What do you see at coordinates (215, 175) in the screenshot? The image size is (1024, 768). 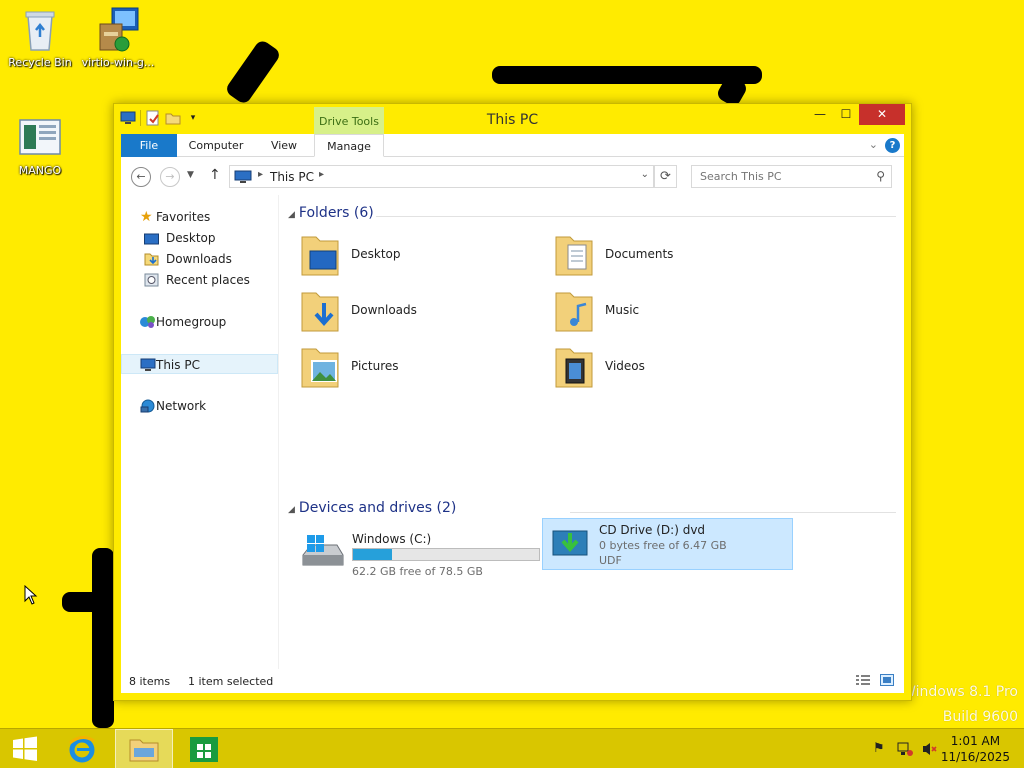 I see `up-button: ↑` at bounding box center [215, 175].